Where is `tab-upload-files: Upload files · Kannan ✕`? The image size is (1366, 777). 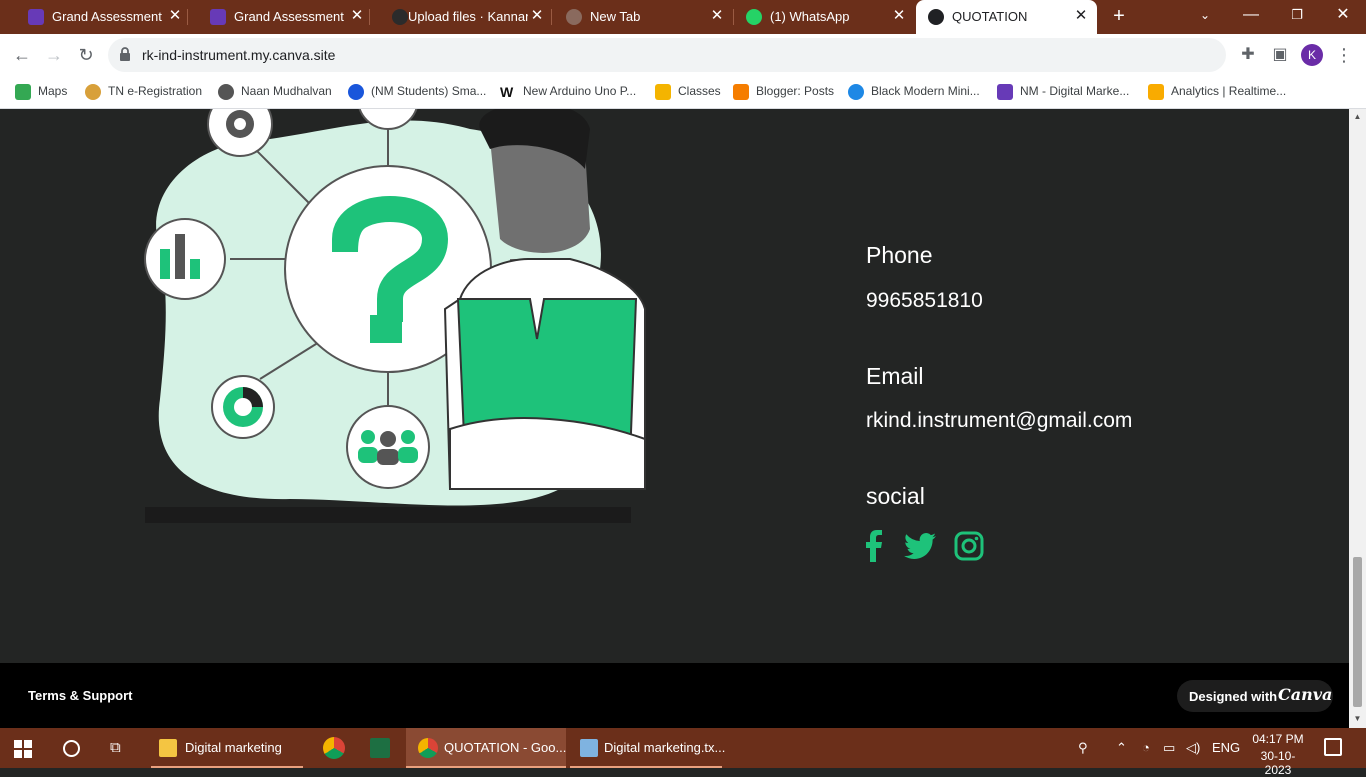 tab-upload-files: Upload files · Kannan ✕ is located at coordinates (462, 17).